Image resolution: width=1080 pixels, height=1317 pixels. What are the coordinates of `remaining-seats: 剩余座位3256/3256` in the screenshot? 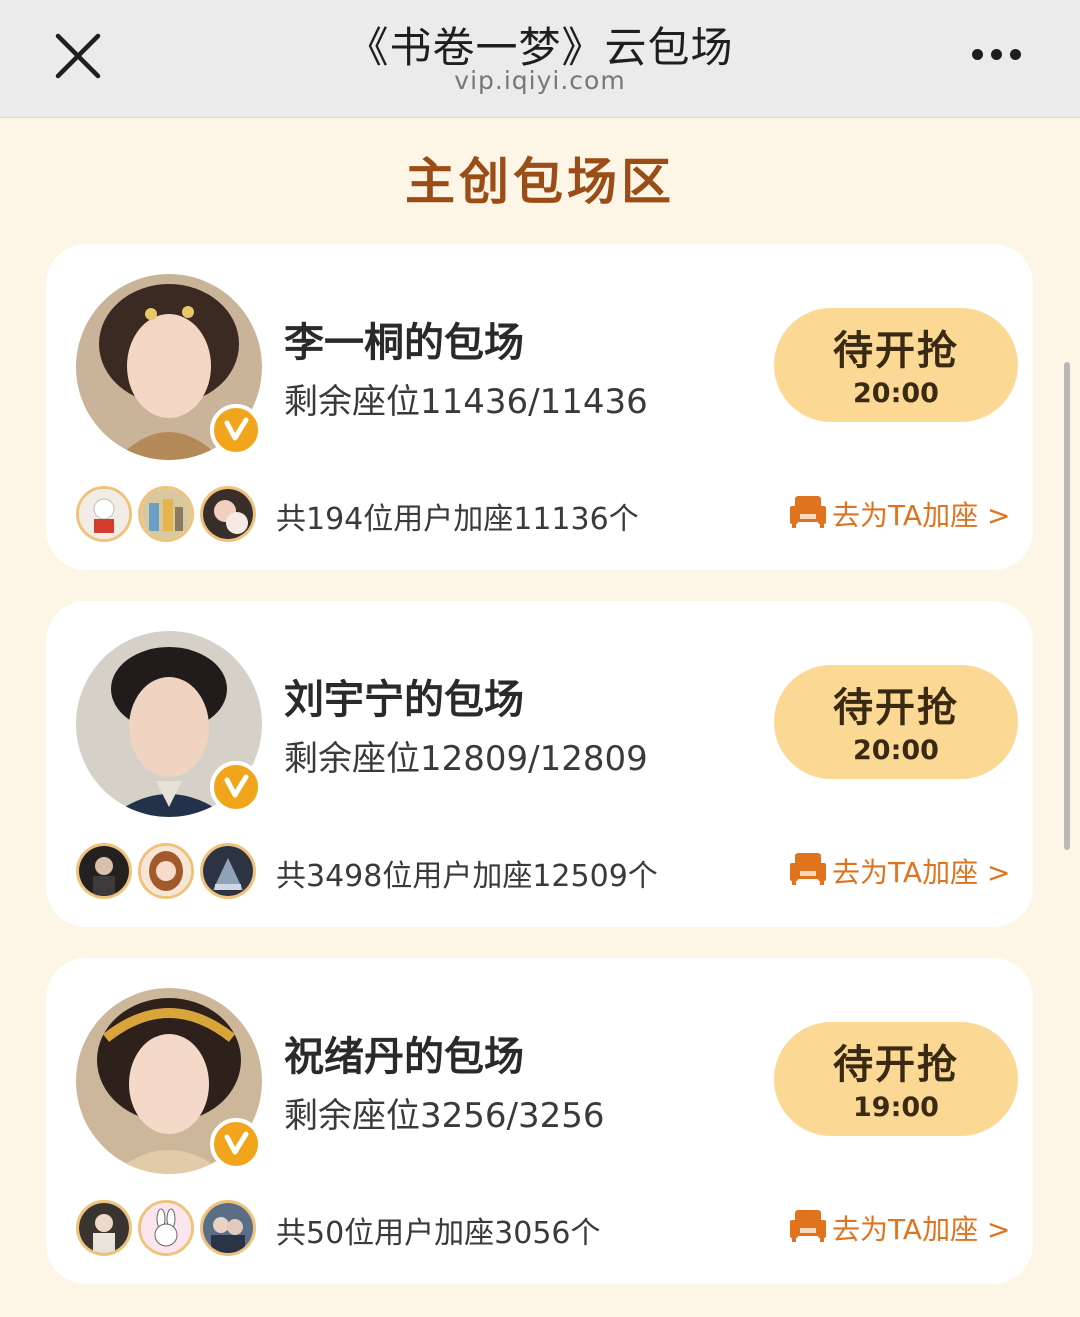 It's located at (444, 1116).